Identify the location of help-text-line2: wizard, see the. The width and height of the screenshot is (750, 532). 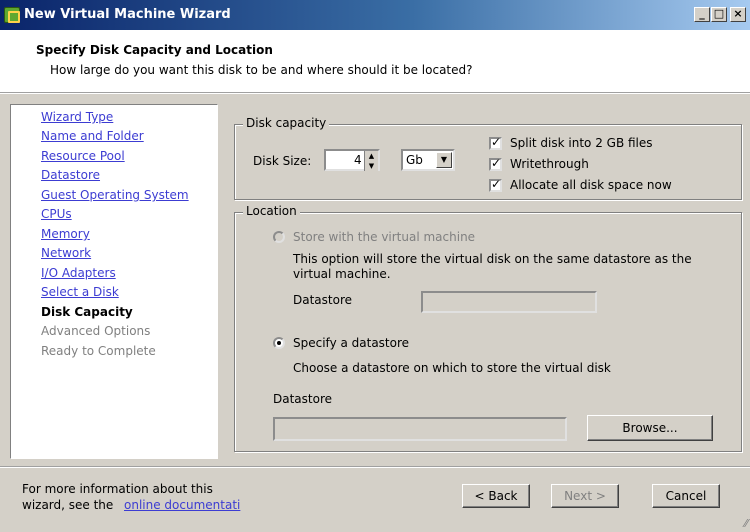
(68, 505).